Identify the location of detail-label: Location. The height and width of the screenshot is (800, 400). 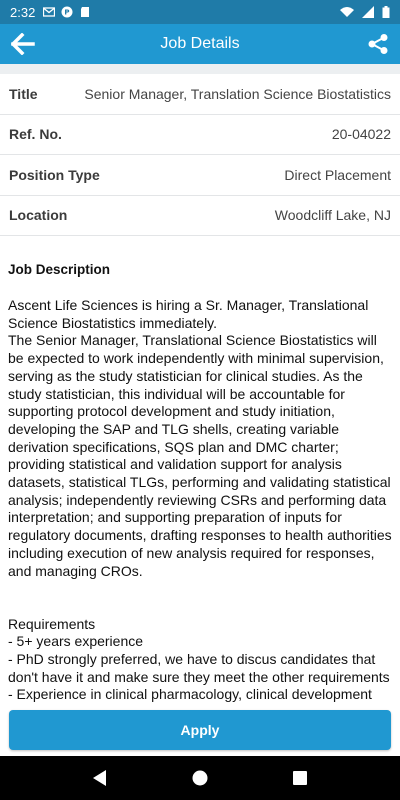
(38, 215).